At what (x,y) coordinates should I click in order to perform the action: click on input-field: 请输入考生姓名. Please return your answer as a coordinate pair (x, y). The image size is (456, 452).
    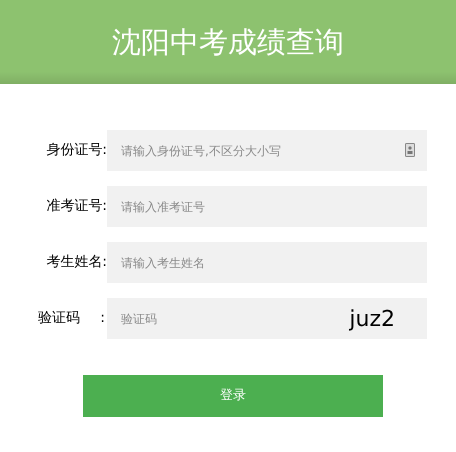
    Looking at the image, I should click on (267, 262).